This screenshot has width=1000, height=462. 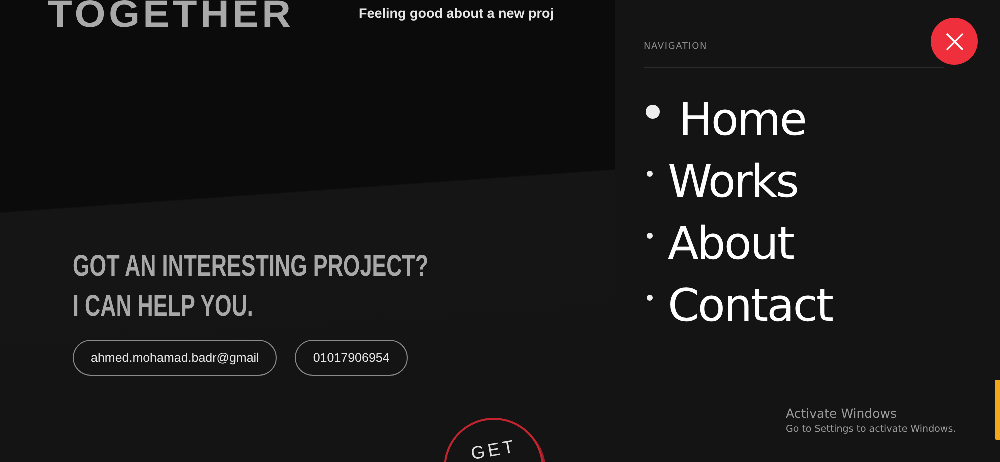 I want to click on nav-title: NAVIGATION, so click(x=676, y=47).